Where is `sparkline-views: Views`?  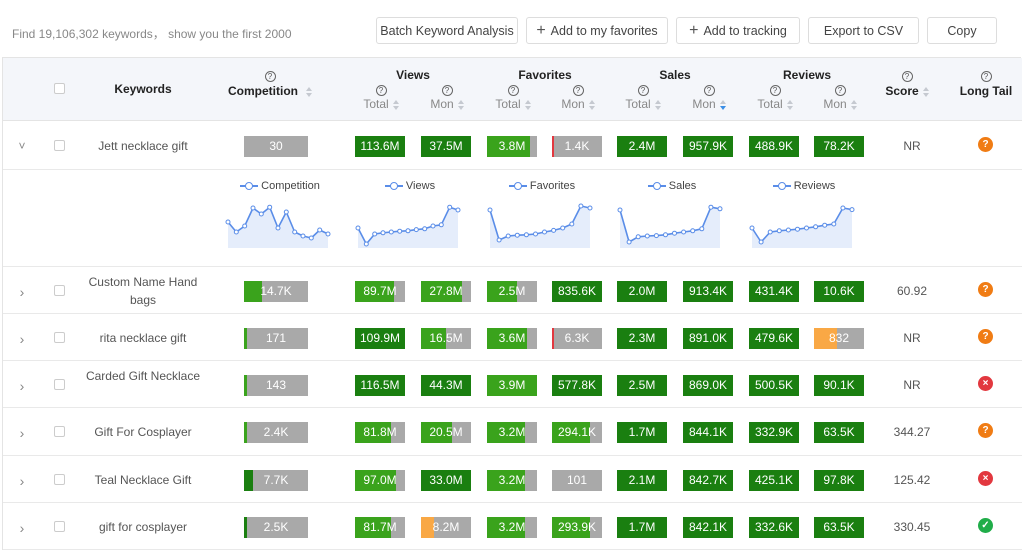
sparkline-views: Views is located at coordinates (410, 218).